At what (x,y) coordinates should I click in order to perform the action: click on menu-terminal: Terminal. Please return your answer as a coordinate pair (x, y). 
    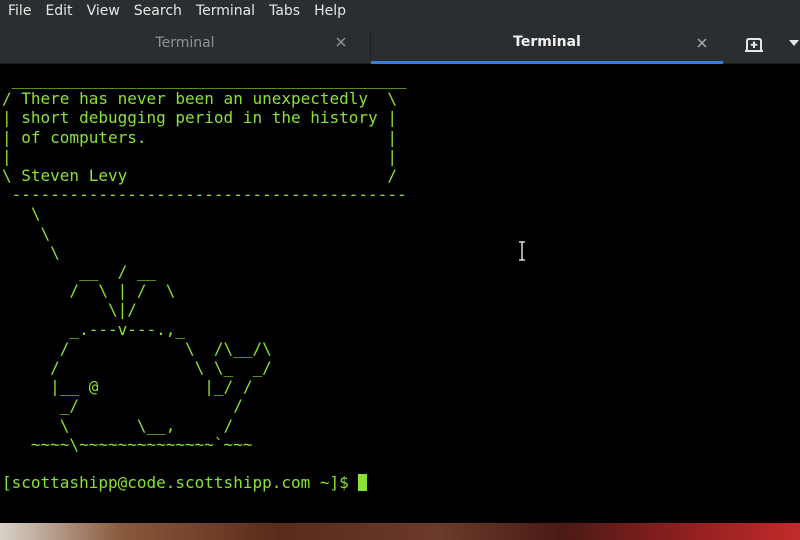
    Looking at the image, I should click on (225, 11).